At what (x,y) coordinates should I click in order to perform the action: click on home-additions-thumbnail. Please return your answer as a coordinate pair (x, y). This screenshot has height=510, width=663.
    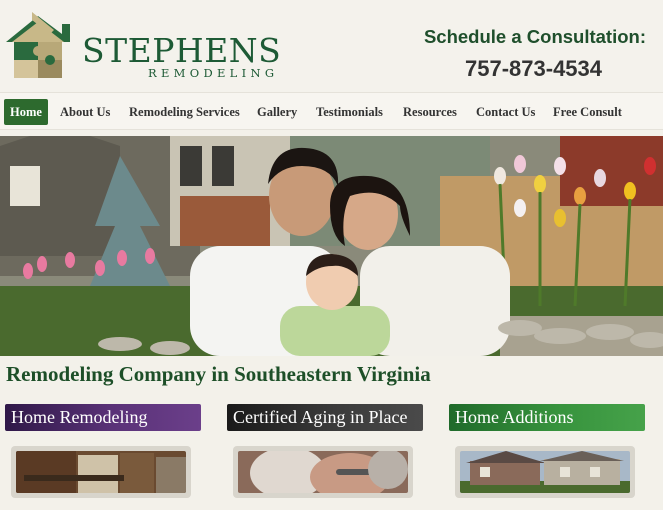
    Looking at the image, I should click on (545, 472).